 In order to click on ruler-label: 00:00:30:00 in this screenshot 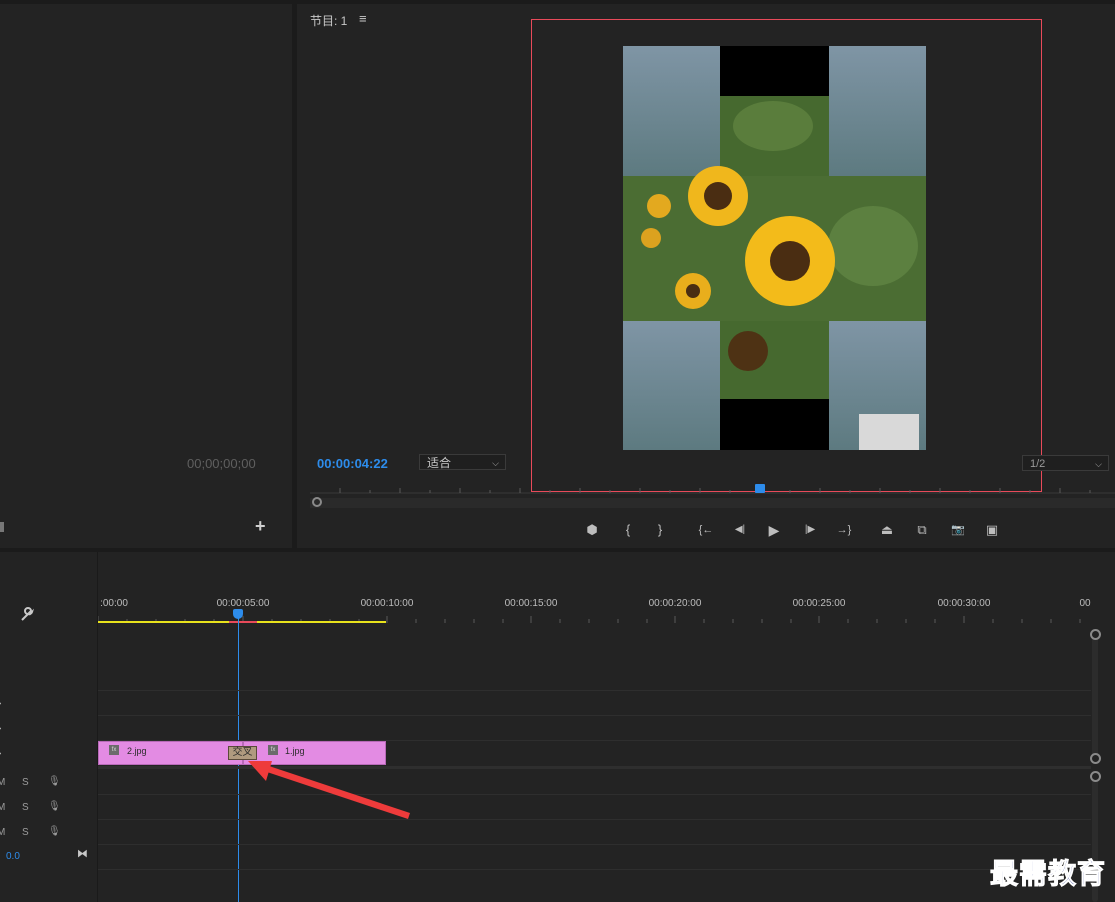, I will do `click(964, 603)`.